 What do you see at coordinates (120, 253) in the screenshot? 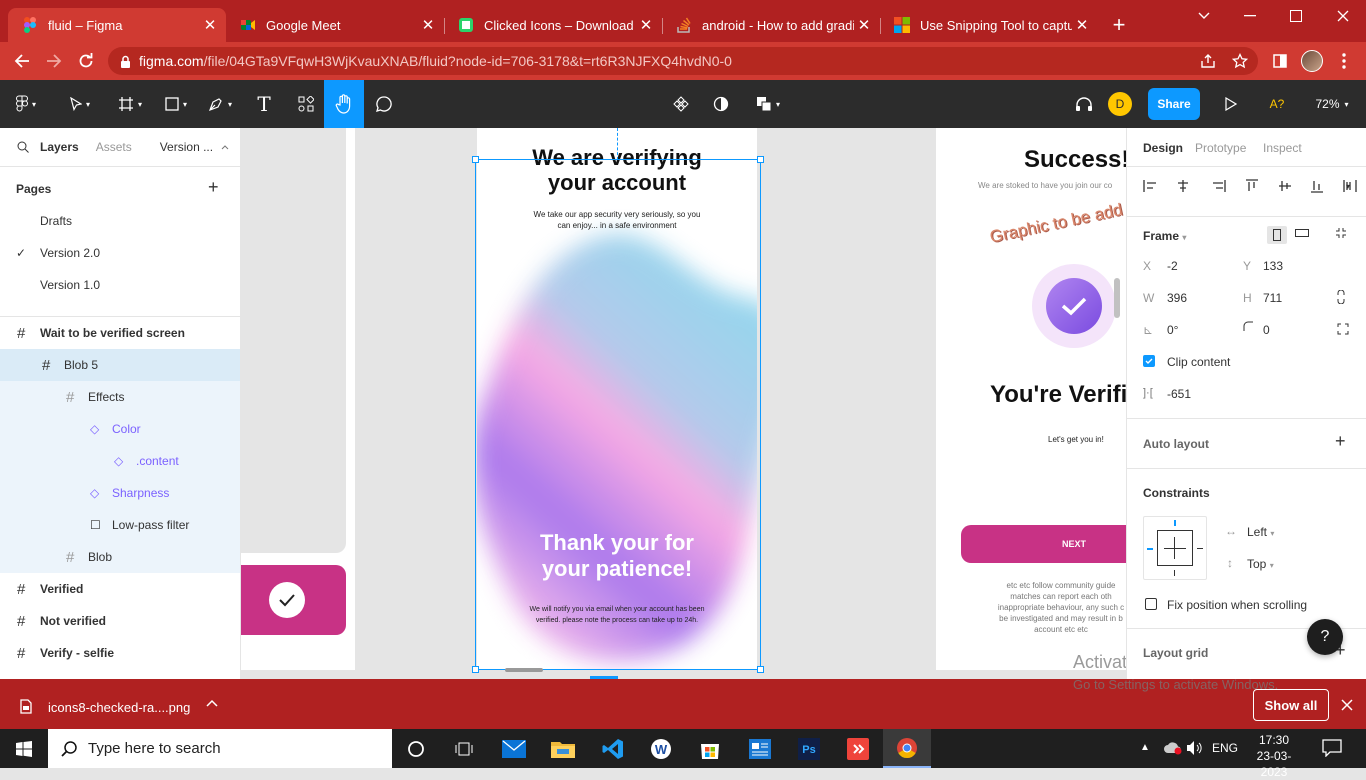
I see `page-item-version-2: ✓ Version 2.0` at bounding box center [120, 253].